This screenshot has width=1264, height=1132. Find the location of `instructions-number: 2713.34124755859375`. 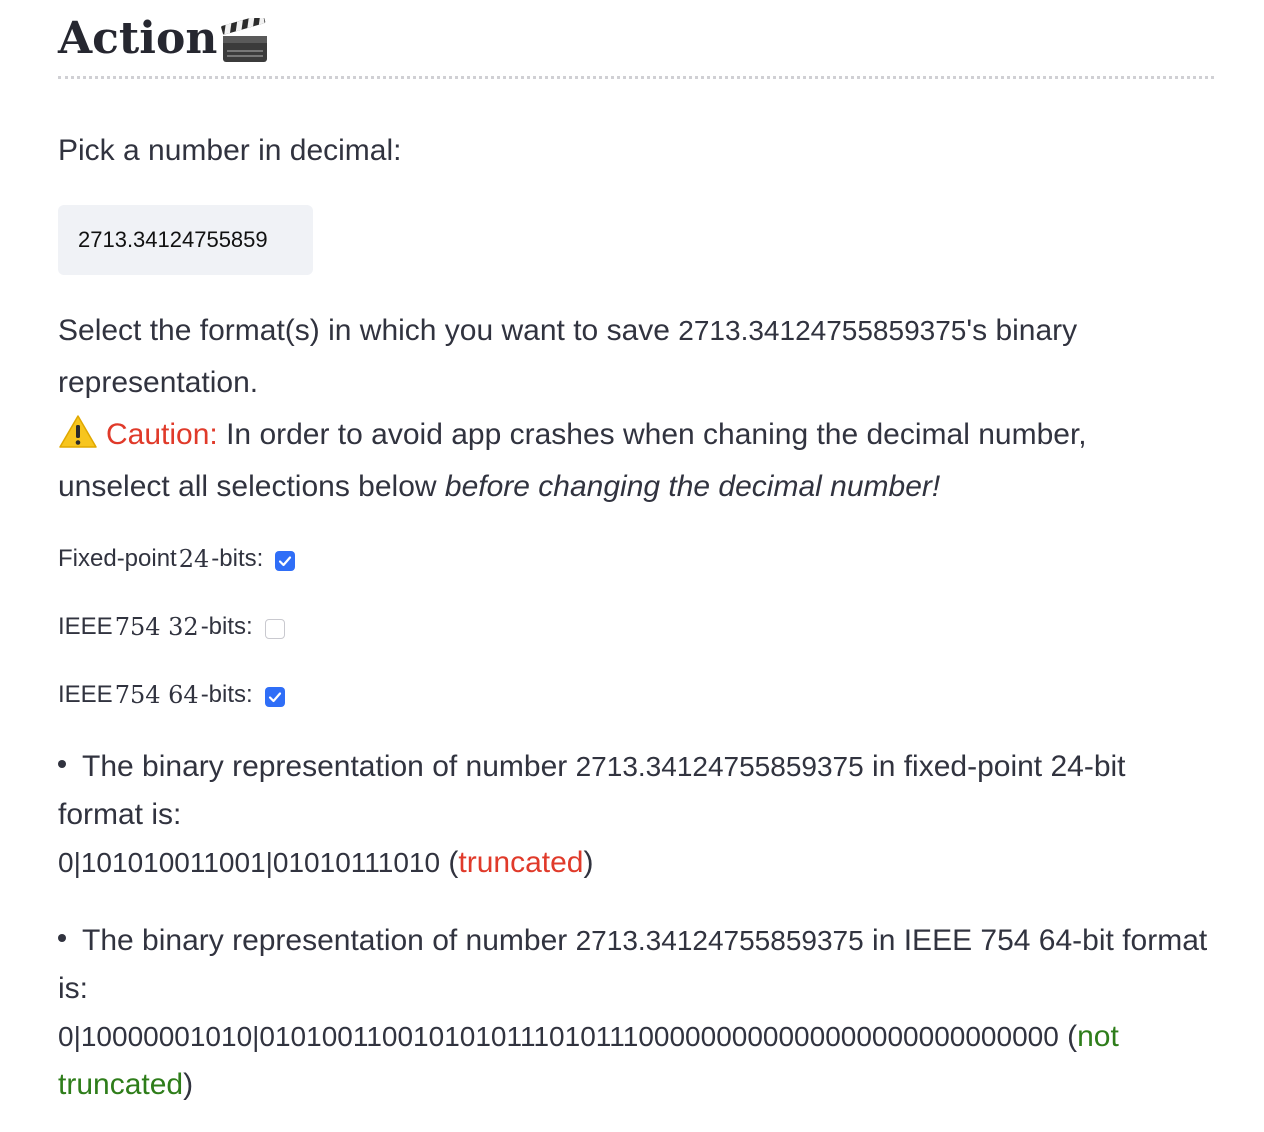

instructions-number: 2713.34124755859375 is located at coordinates (822, 330).